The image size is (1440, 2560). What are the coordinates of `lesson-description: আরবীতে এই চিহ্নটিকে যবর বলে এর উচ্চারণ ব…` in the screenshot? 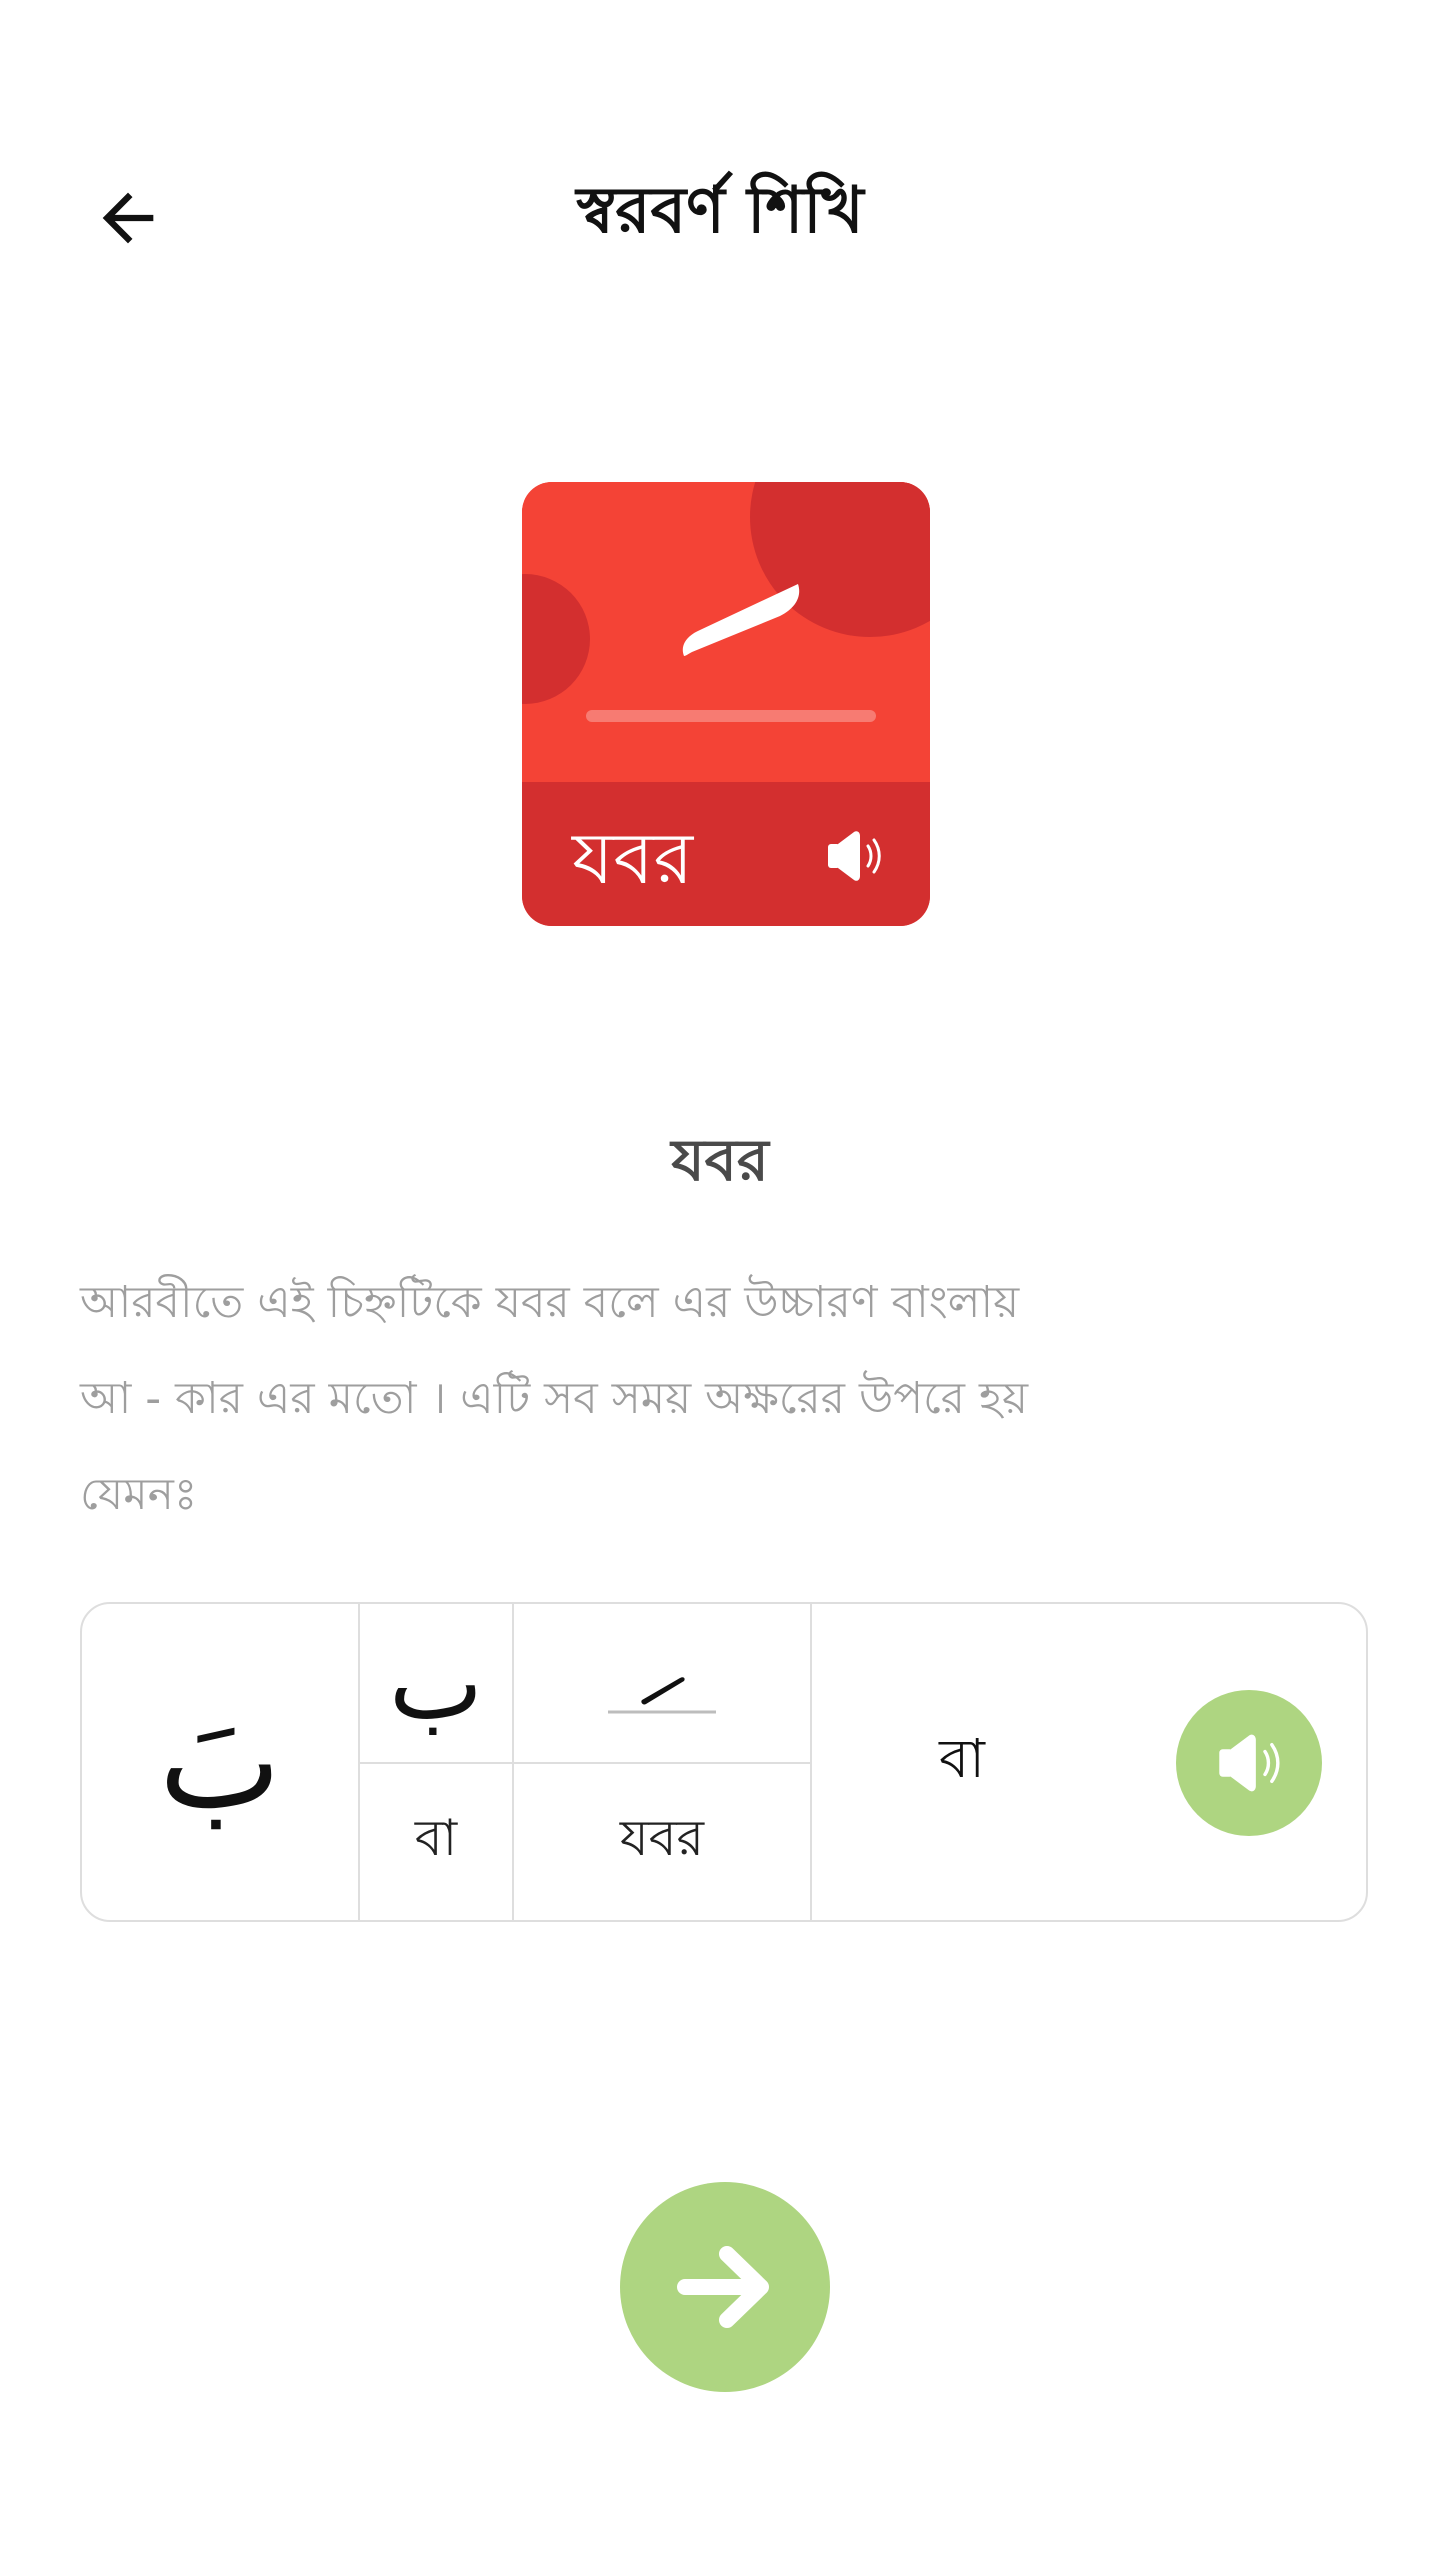 It's located at (720, 1399).